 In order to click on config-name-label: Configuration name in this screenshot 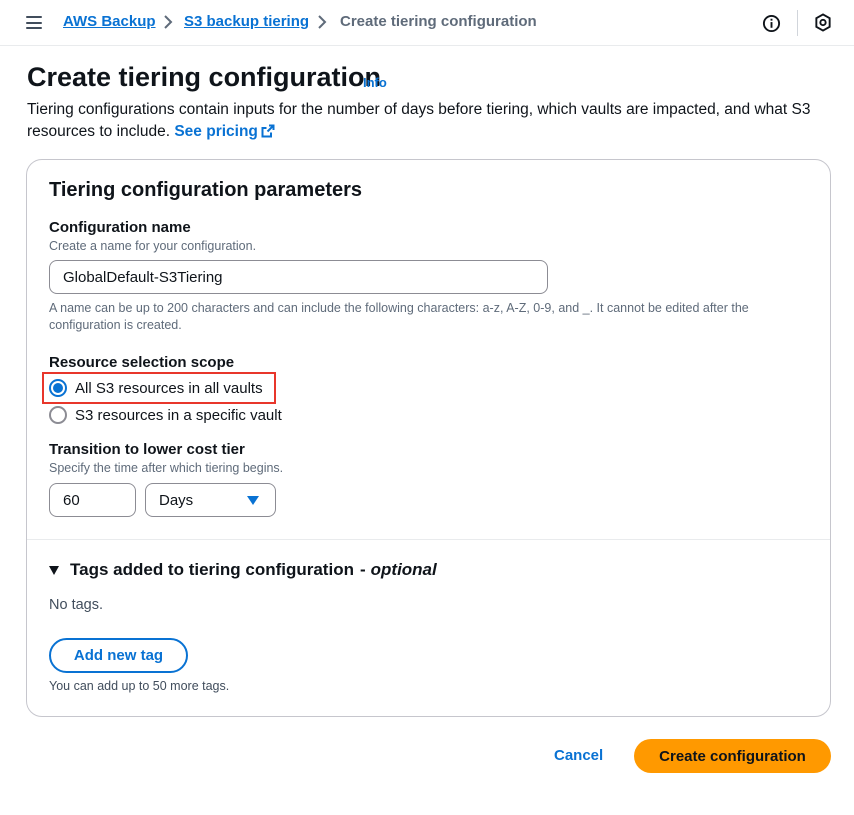, I will do `click(120, 227)`.